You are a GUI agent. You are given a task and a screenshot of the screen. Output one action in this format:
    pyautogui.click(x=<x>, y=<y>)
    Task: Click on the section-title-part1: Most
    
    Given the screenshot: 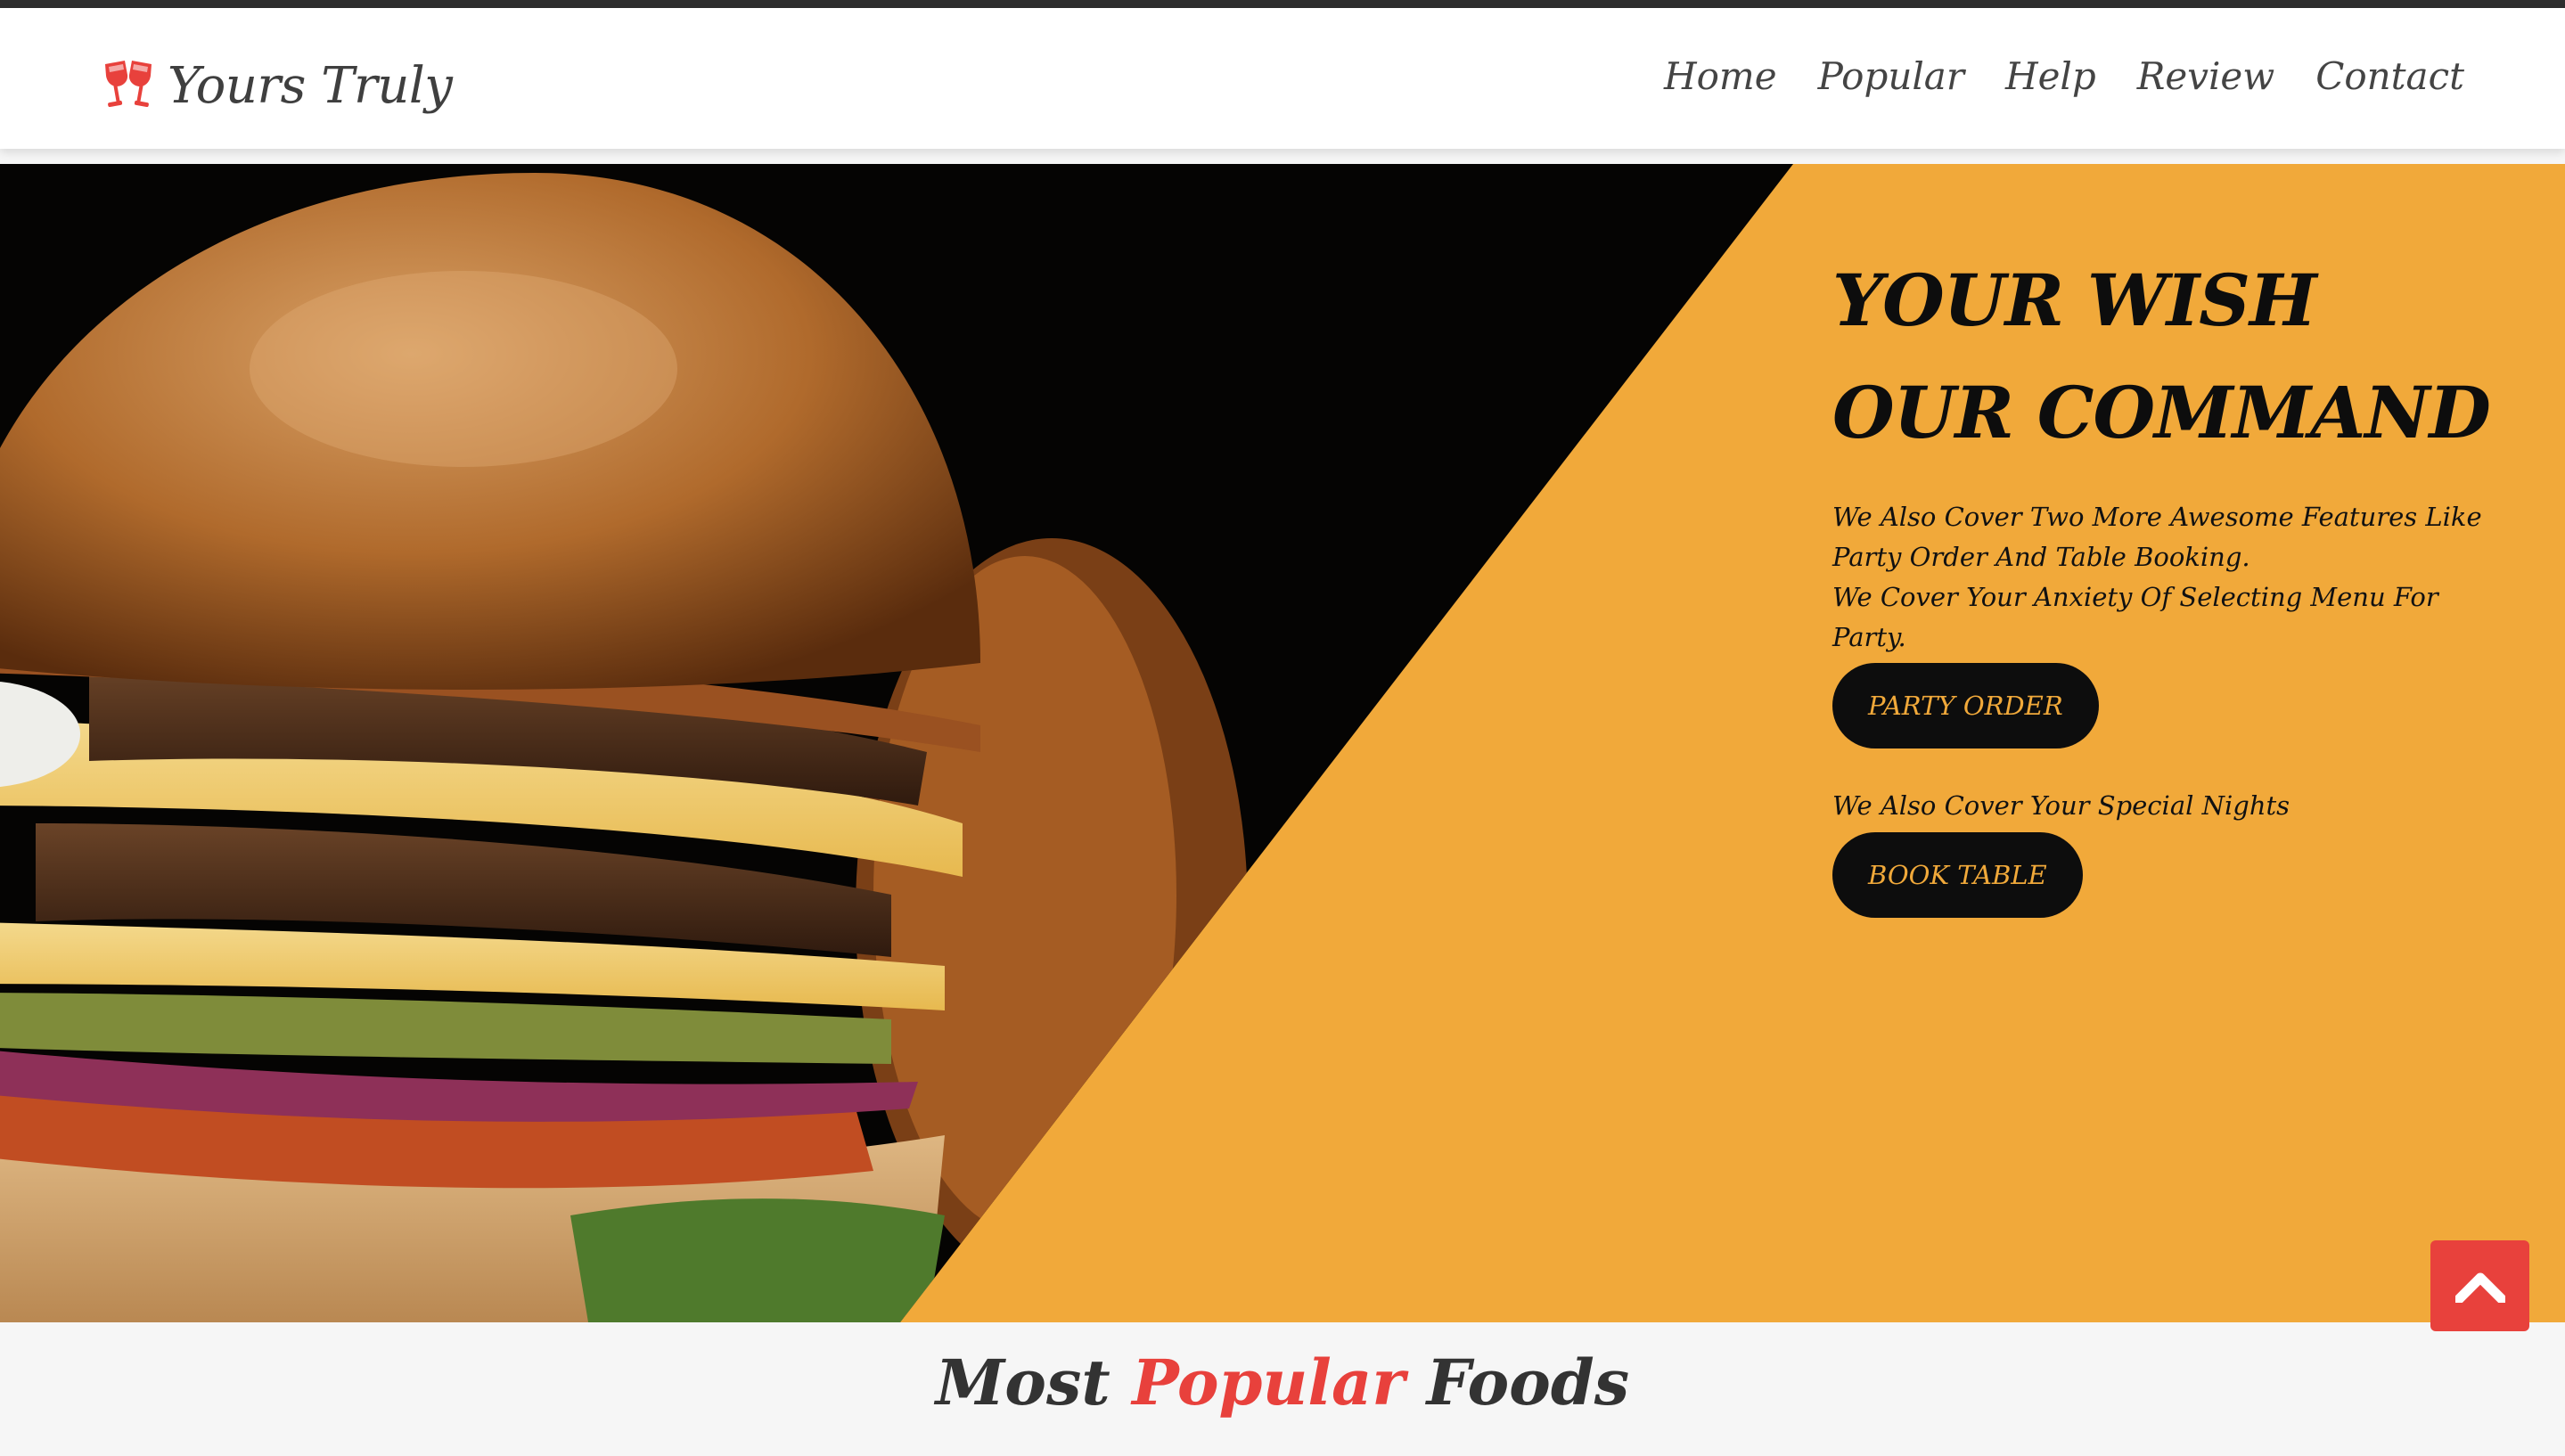 What is the action you would take?
    pyautogui.click(x=1022, y=1382)
    